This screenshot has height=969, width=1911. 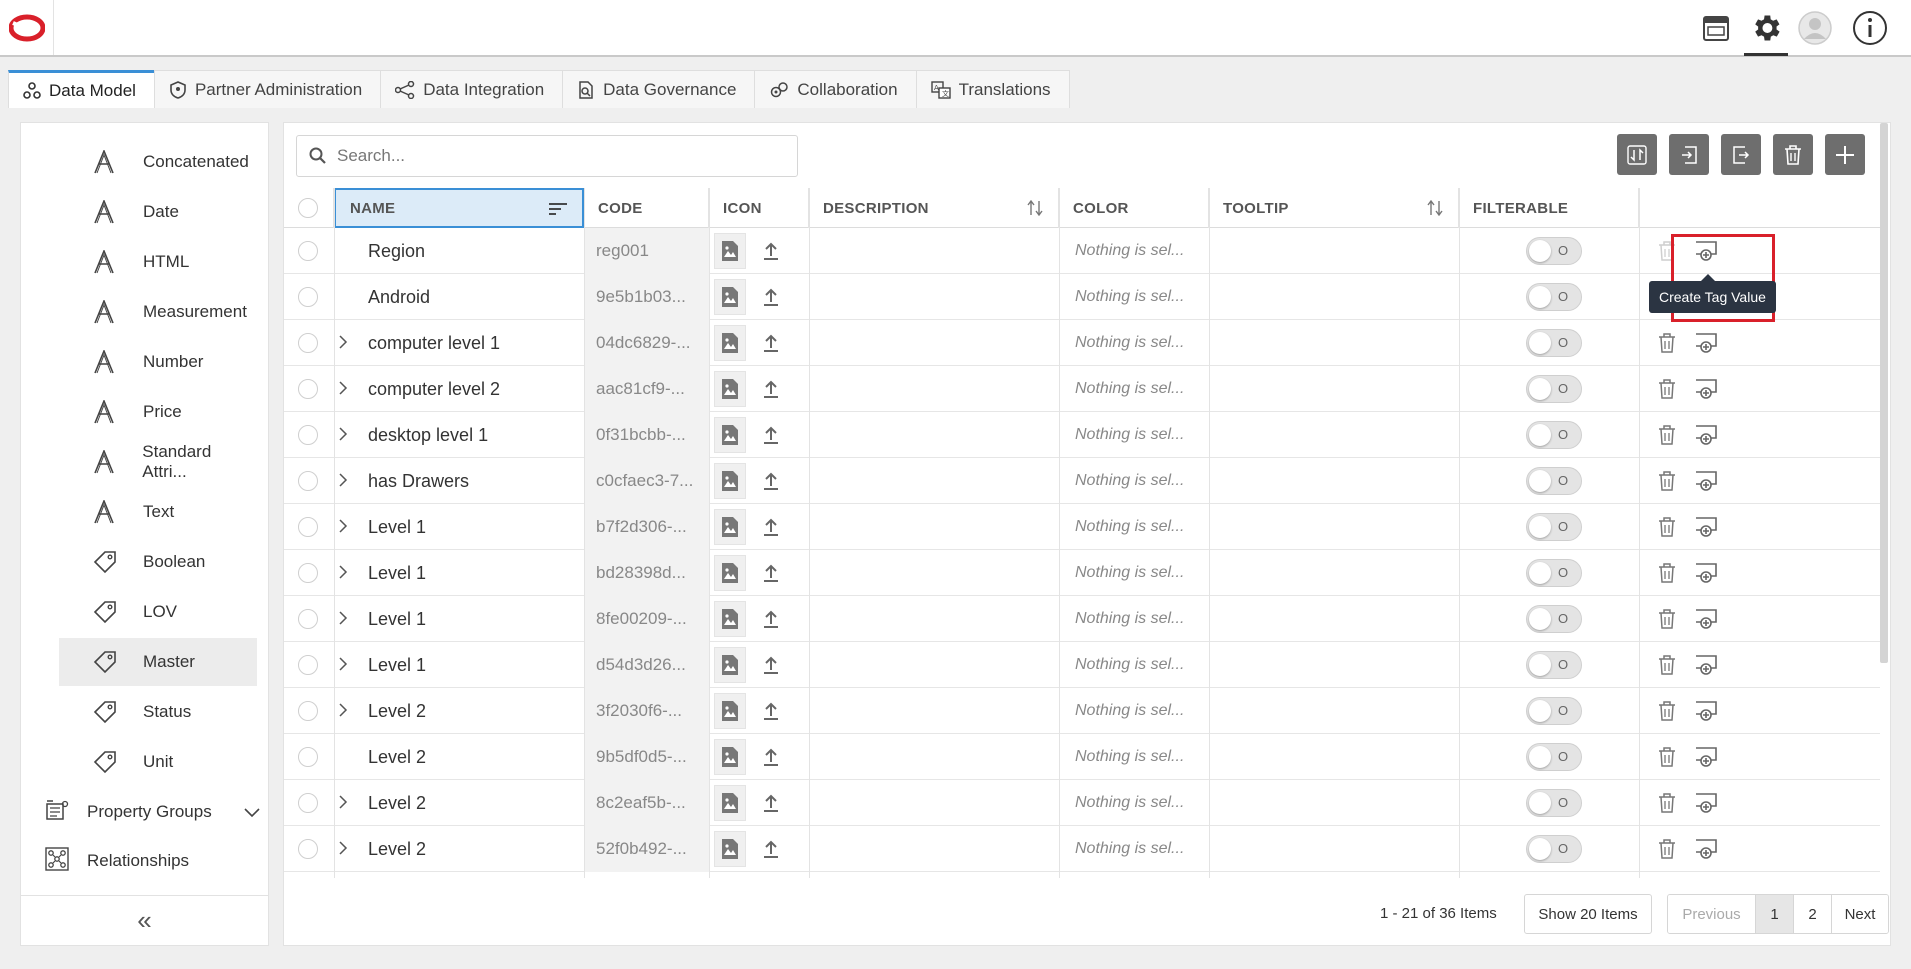 I want to click on column-header-name: NAME, so click(x=459, y=208).